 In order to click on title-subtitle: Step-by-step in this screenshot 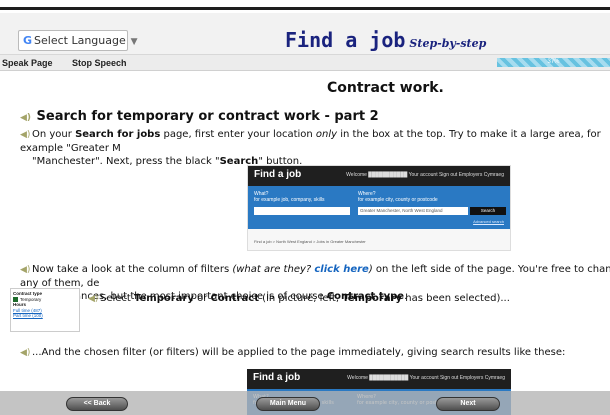, I will do `click(448, 43)`.